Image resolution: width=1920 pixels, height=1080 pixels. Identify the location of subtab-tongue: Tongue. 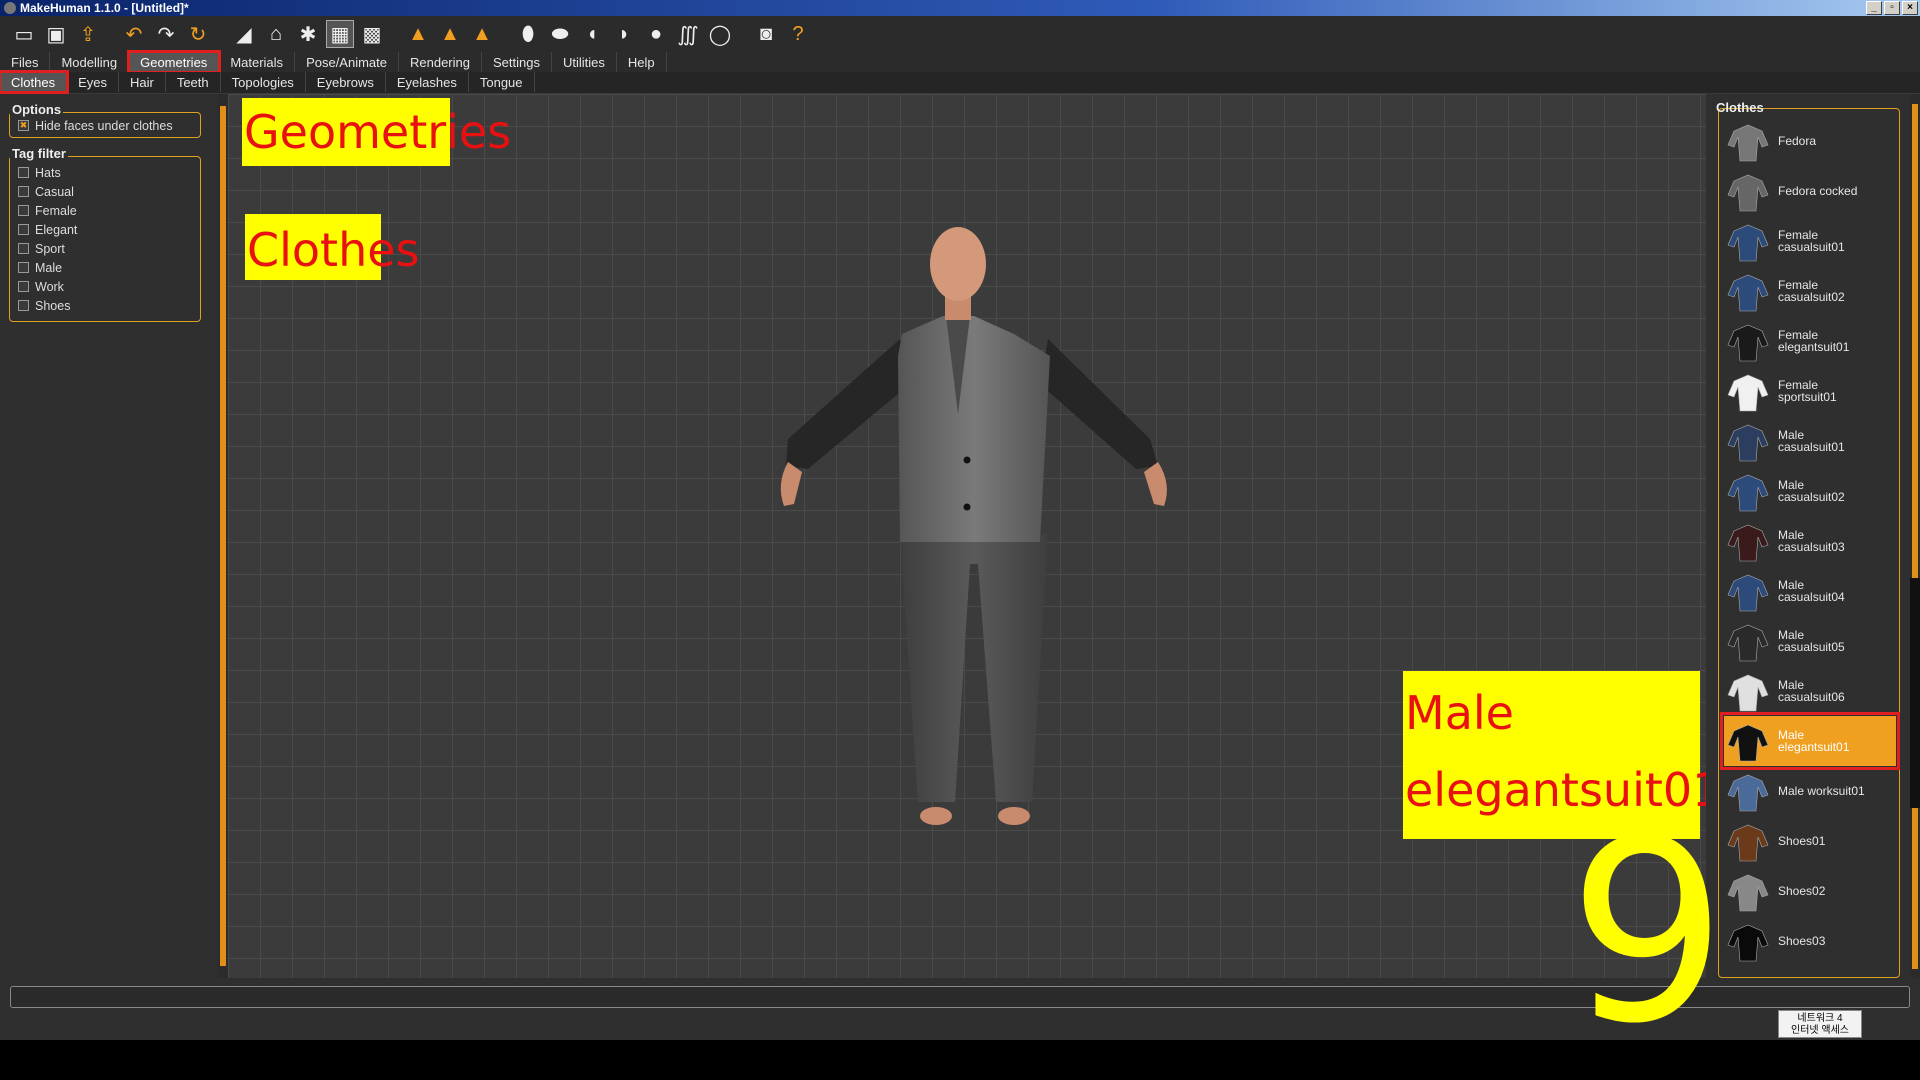
(502, 82).